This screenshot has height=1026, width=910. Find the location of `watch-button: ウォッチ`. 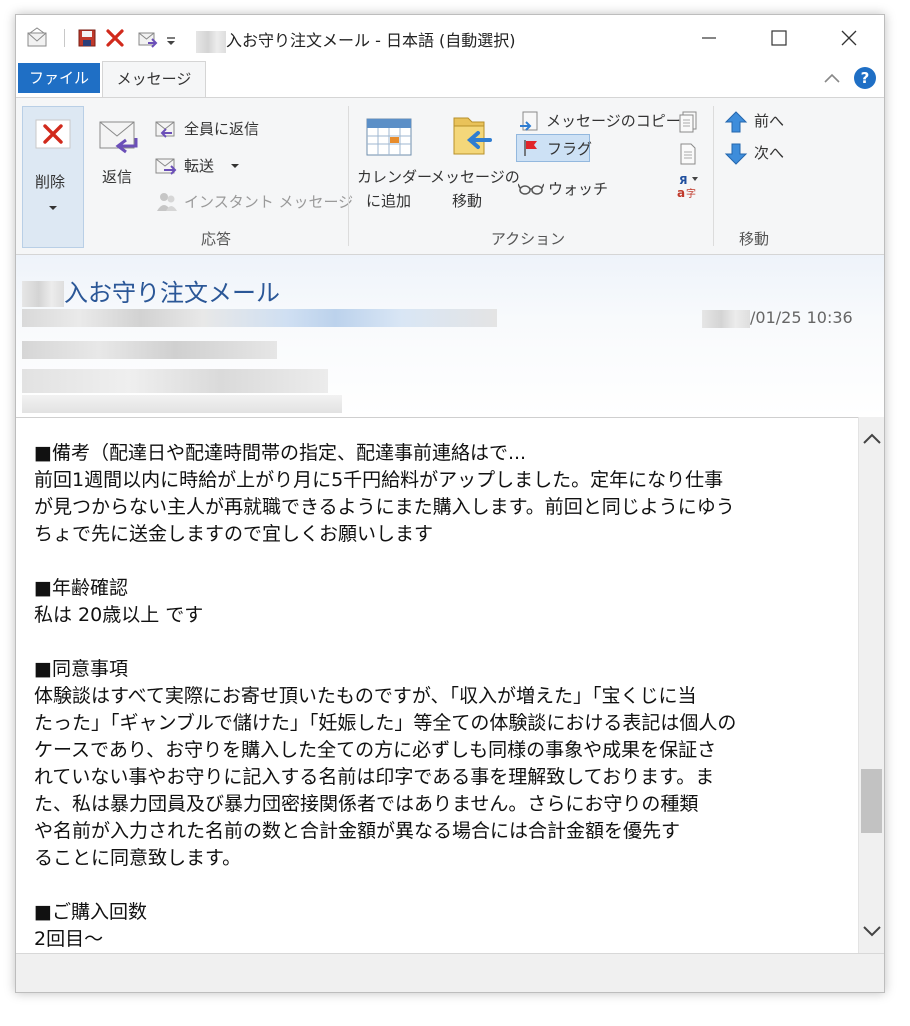

watch-button: ウォッチ is located at coordinates (563, 189).